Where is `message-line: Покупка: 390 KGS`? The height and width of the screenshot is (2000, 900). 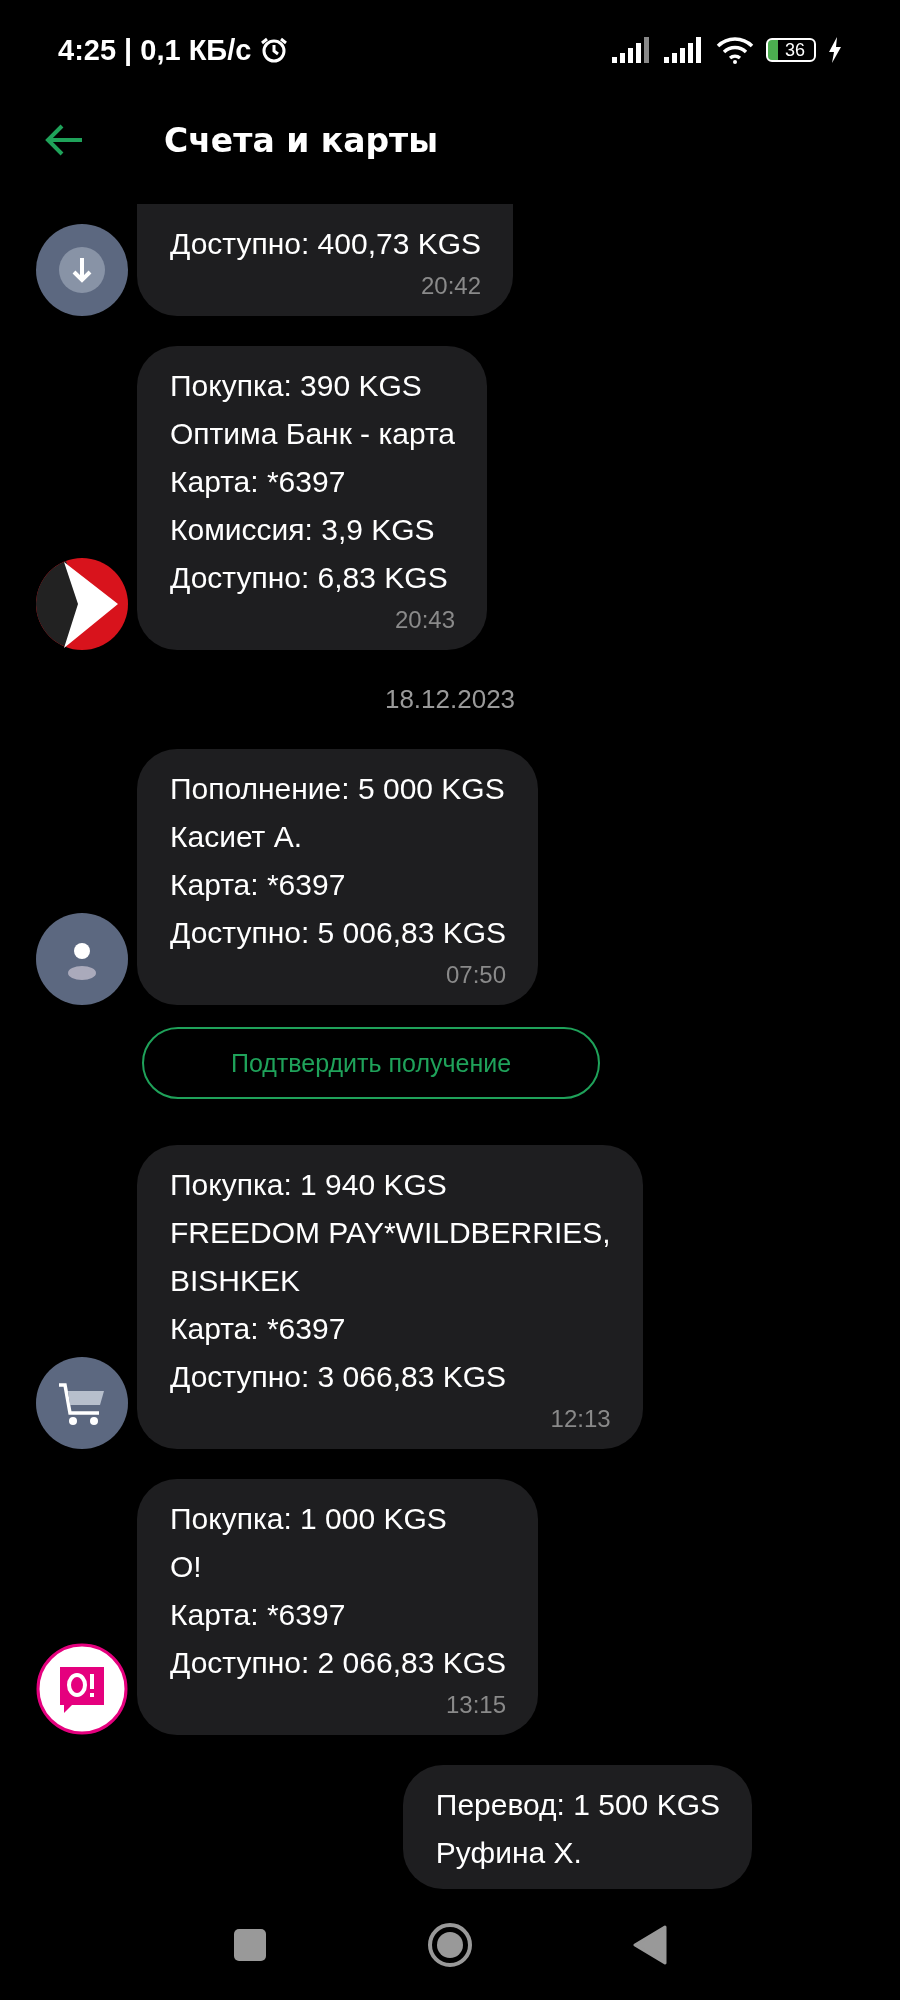
message-line: Покупка: 390 KGS is located at coordinates (296, 386).